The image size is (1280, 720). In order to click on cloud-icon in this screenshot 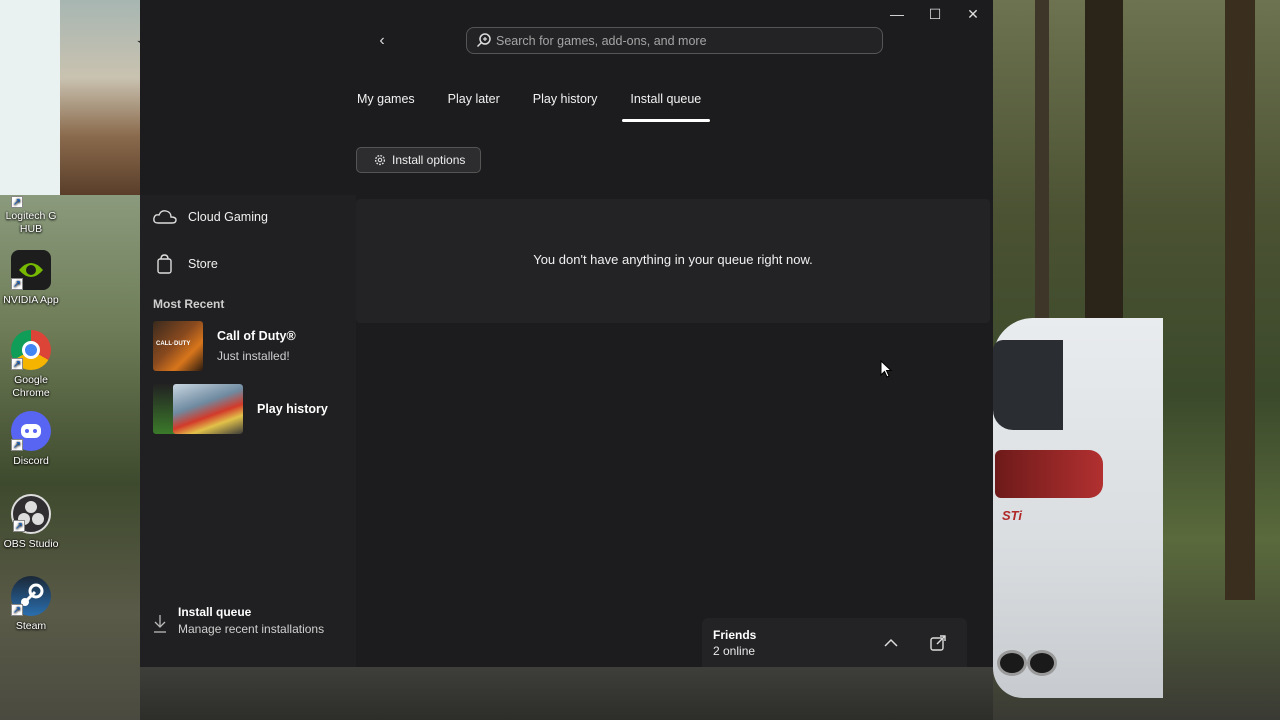, I will do `click(165, 217)`.